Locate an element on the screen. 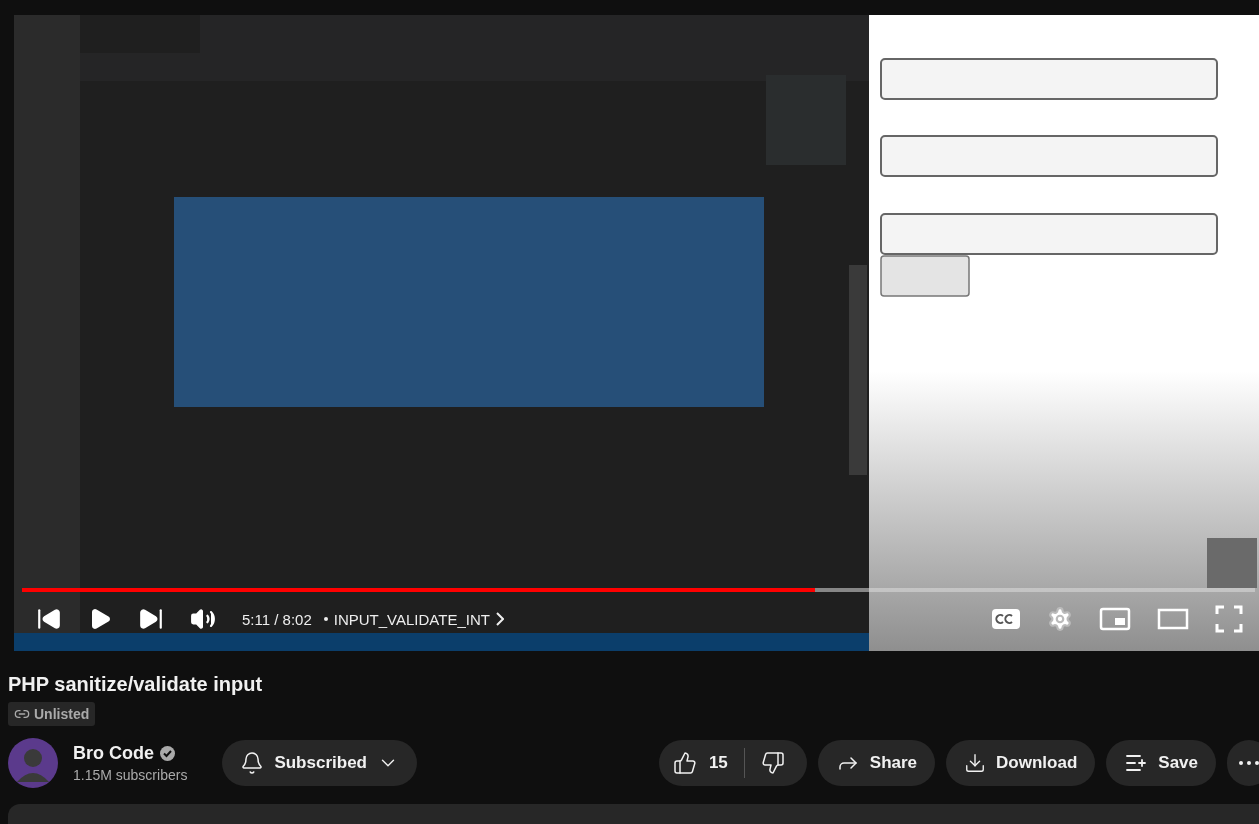 The height and width of the screenshot is (824, 1259). bell-icon is located at coordinates (252, 763).